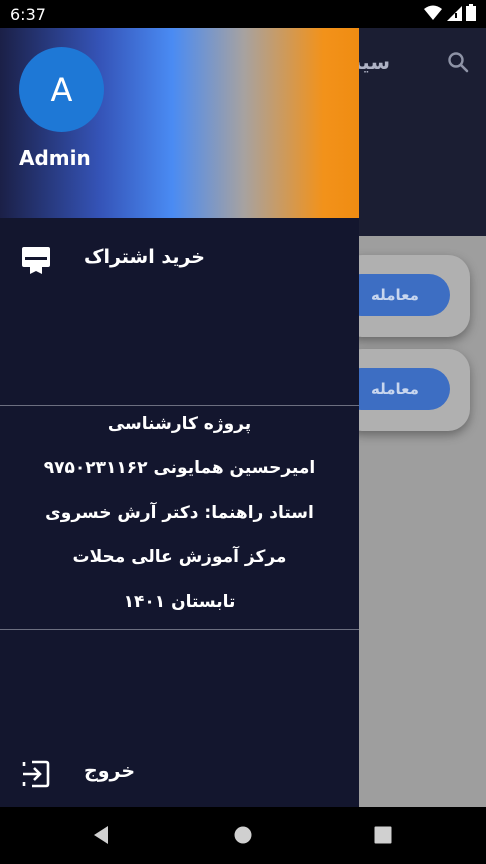 The image size is (486, 864). I want to click on info-line: تابستان ۱۴۰۱, so click(179, 602).